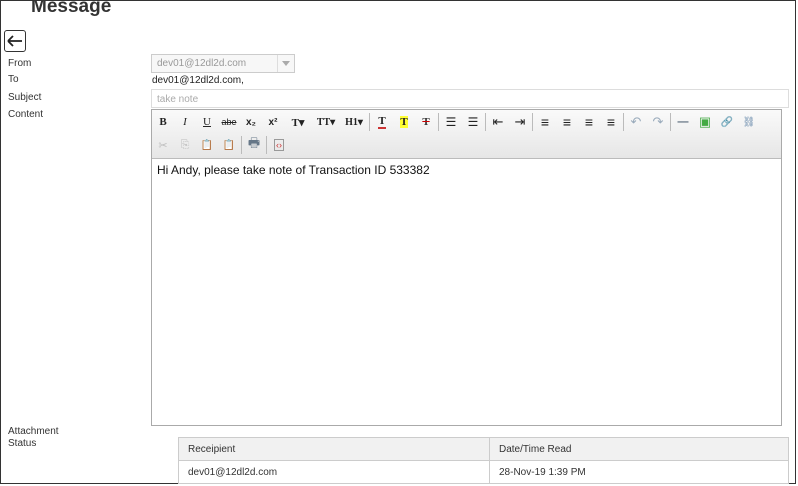 This screenshot has height=486, width=798. I want to click on outdent-icon: ⇤, so click(498, 121).